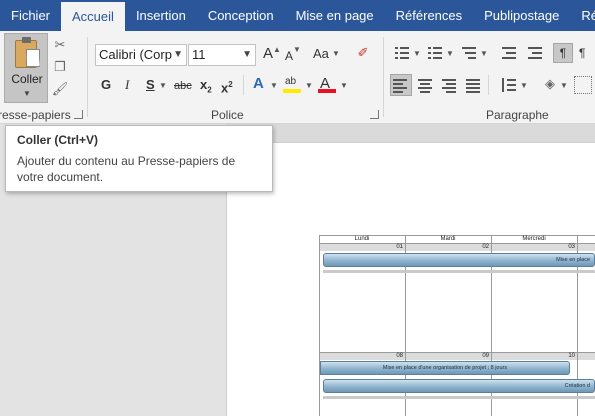 Image resolution: width=595 pixels, height=416 pixels. What do you see at coordinates (106, 85) in the screenshot?
I see `bold-button: G` at bounding box center [106, 85].